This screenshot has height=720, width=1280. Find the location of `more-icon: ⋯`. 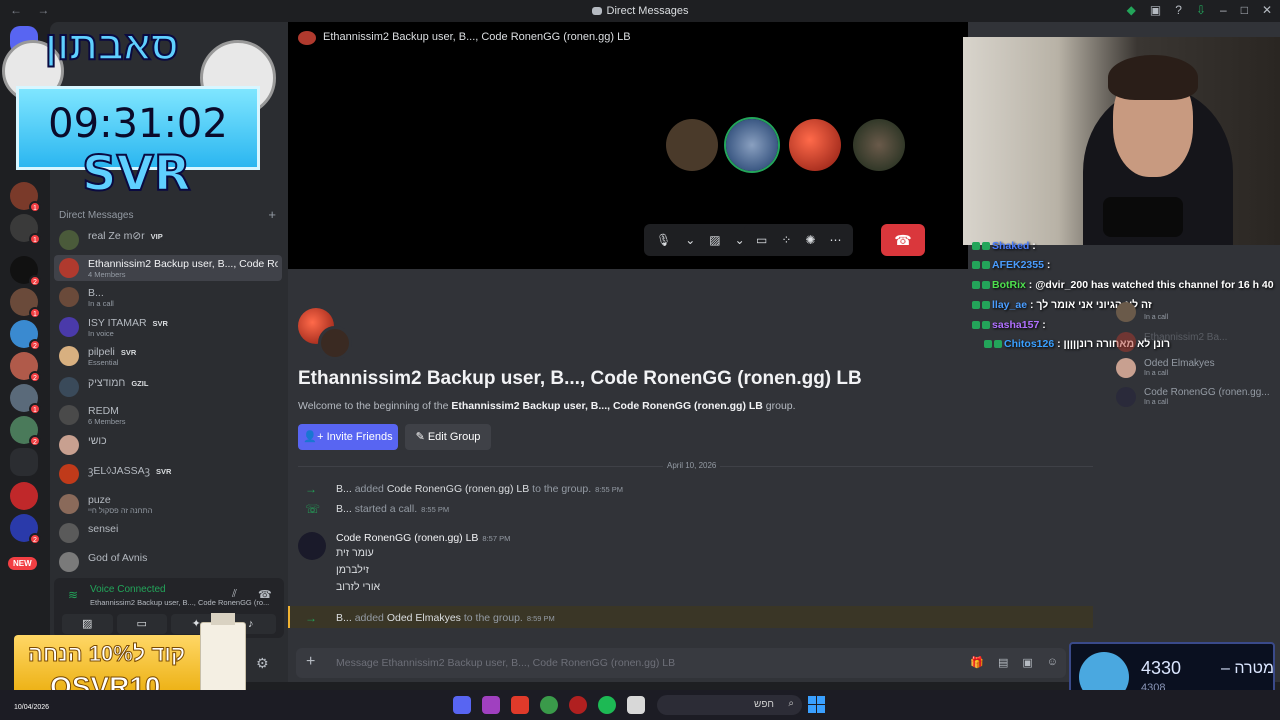

more-icon: ⋯ is located at coordinates (835, 240).